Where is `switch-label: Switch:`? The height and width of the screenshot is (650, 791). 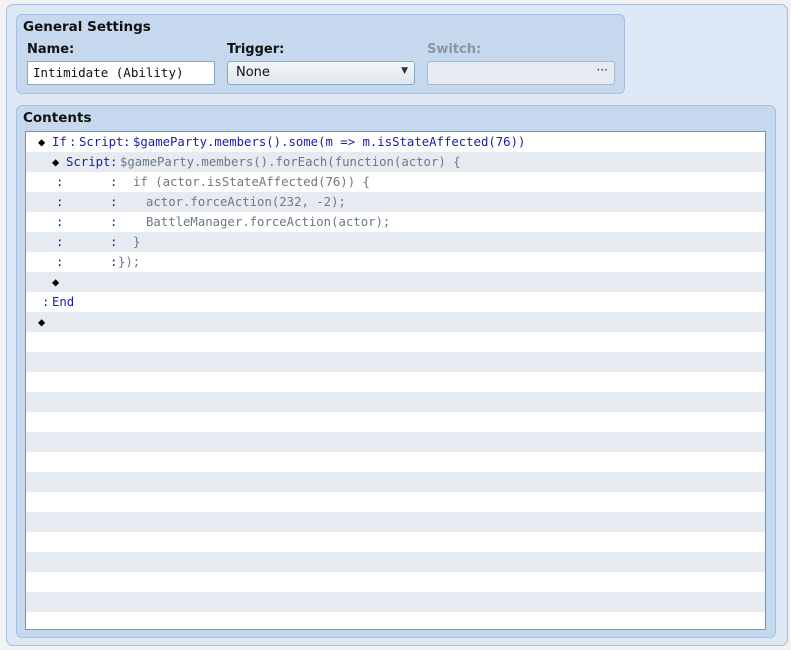
switch-label: Switch: is located at coordinates (454, 49).